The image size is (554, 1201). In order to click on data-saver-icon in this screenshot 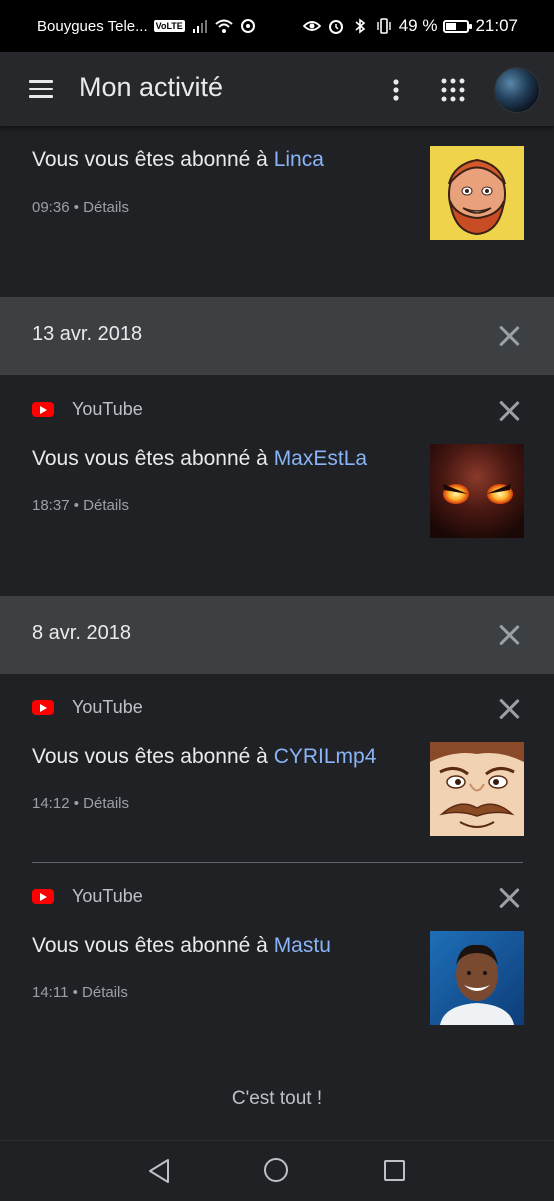, I will do `click(247, 26)`.